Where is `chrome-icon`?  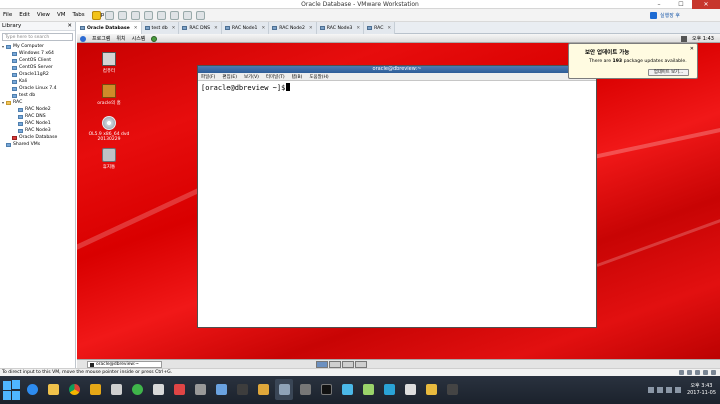
chrome-icon is located at coordinates (74, 389).